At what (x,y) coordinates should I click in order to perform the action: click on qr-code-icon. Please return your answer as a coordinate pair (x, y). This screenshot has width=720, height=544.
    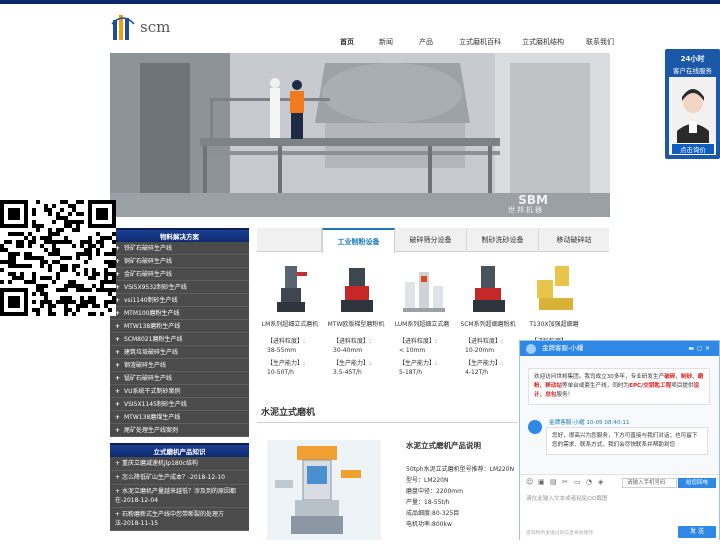
    Looking at the image, I should click on (58, 258).